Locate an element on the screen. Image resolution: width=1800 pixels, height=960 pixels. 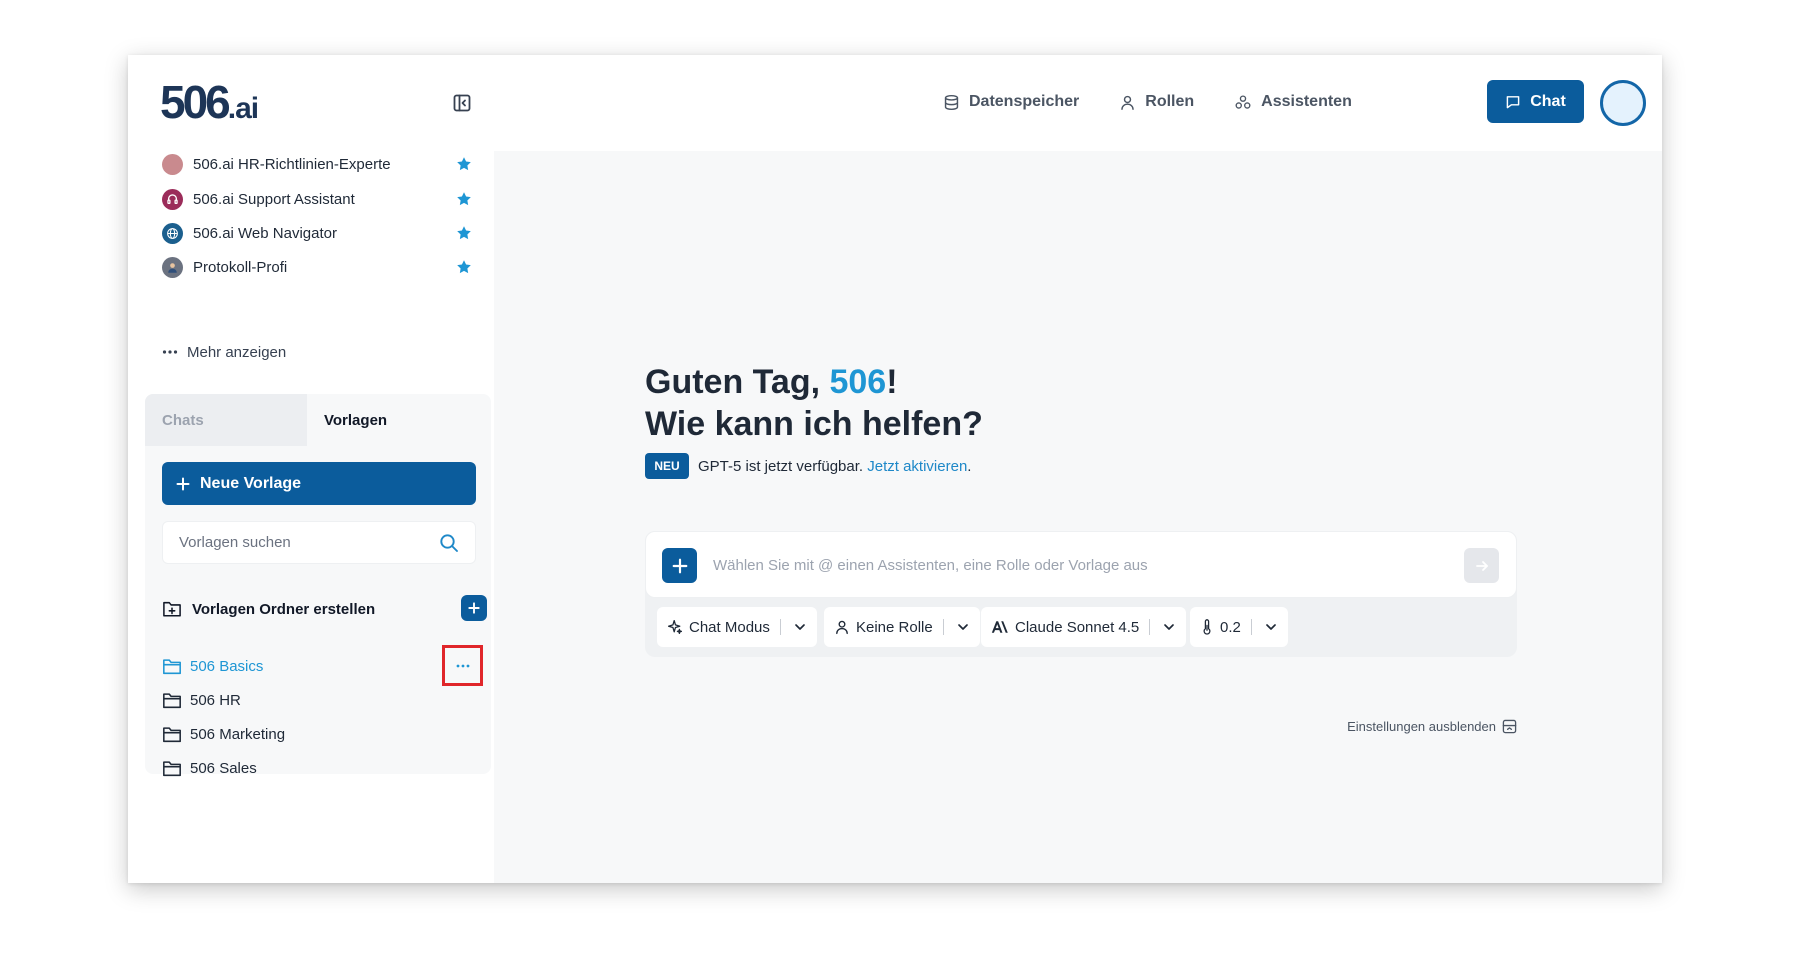
sparkle-icon is located at coordinates (675, 627).